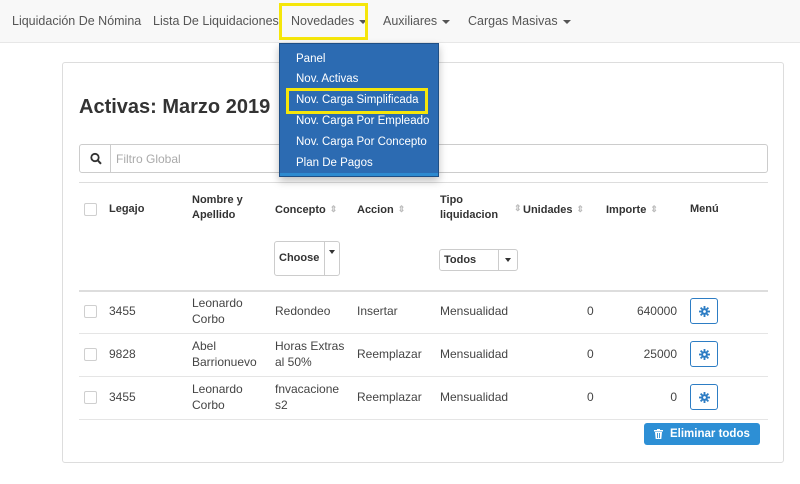 Image resolution: width=800 pixels, height=484 pixels. Describe the element at coordinates (300, 210) in the screenshot. I see `col-label: Concepto` at that location.